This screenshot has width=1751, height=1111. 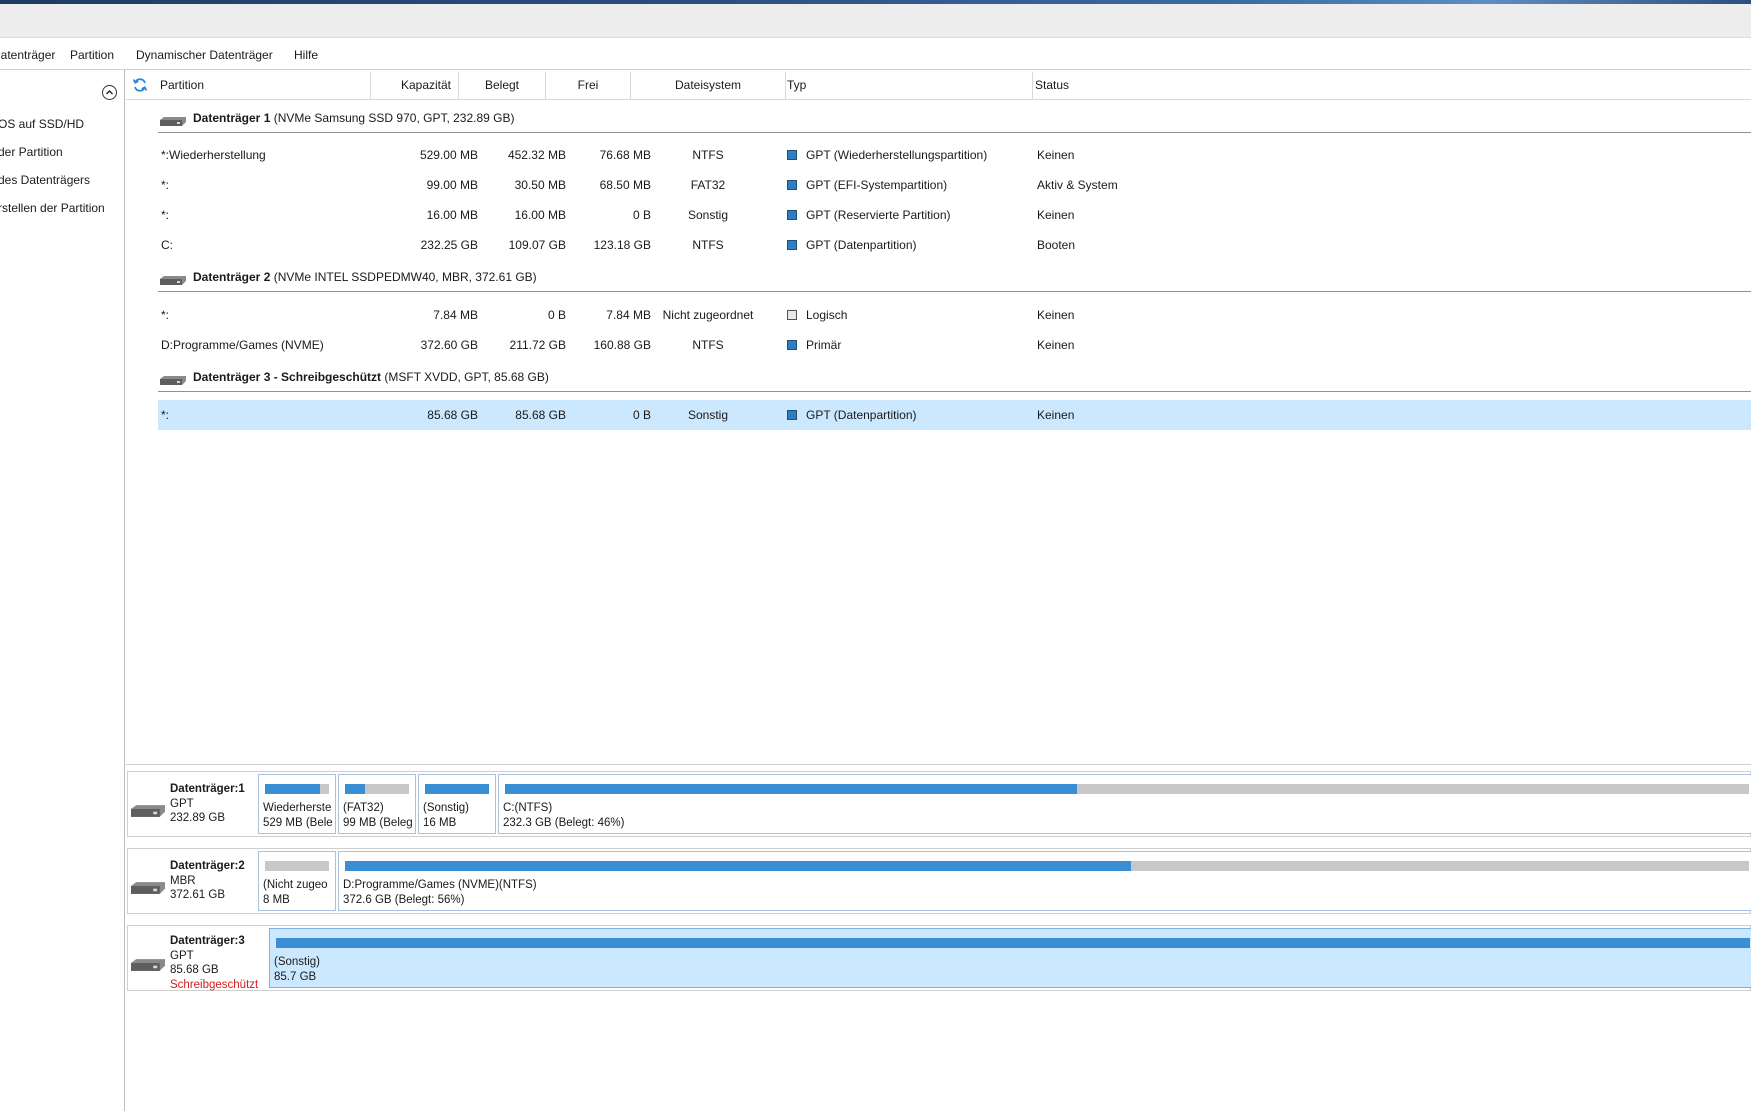 I want to click on menu-partition: Partition, so click(x=92, y=55).